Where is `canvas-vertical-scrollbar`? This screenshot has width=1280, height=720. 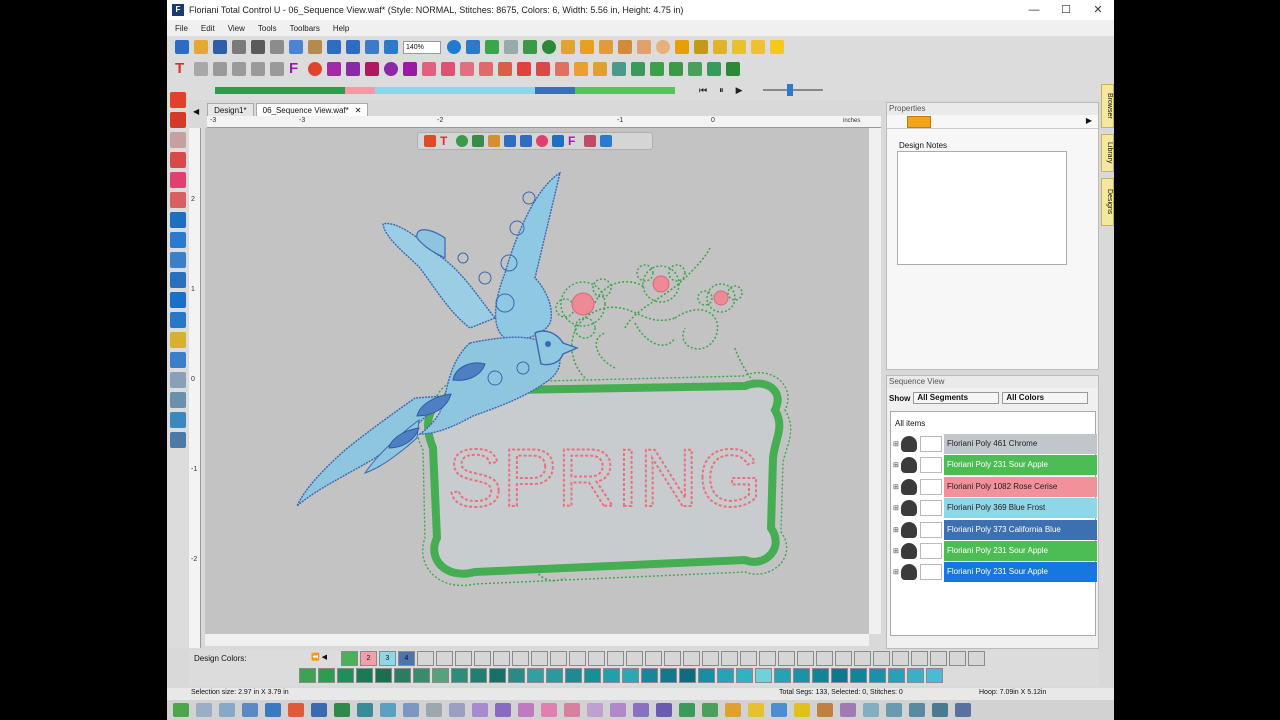
canvas-vertical-scrollbar is located at coordinates (875, 381).